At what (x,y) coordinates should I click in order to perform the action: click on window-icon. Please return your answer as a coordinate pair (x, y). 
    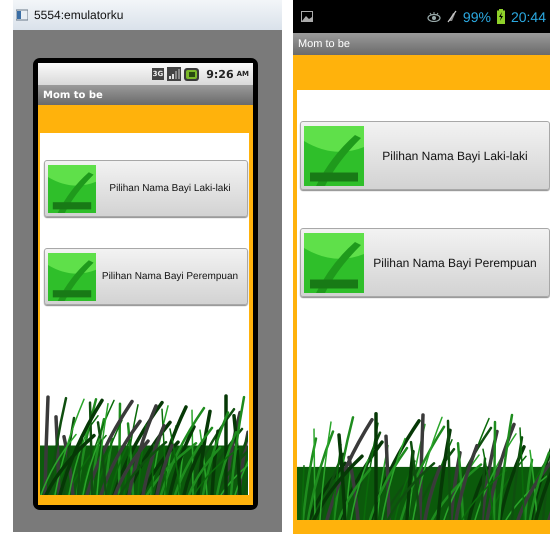
    Looking at the image, I should click on (22, 15).